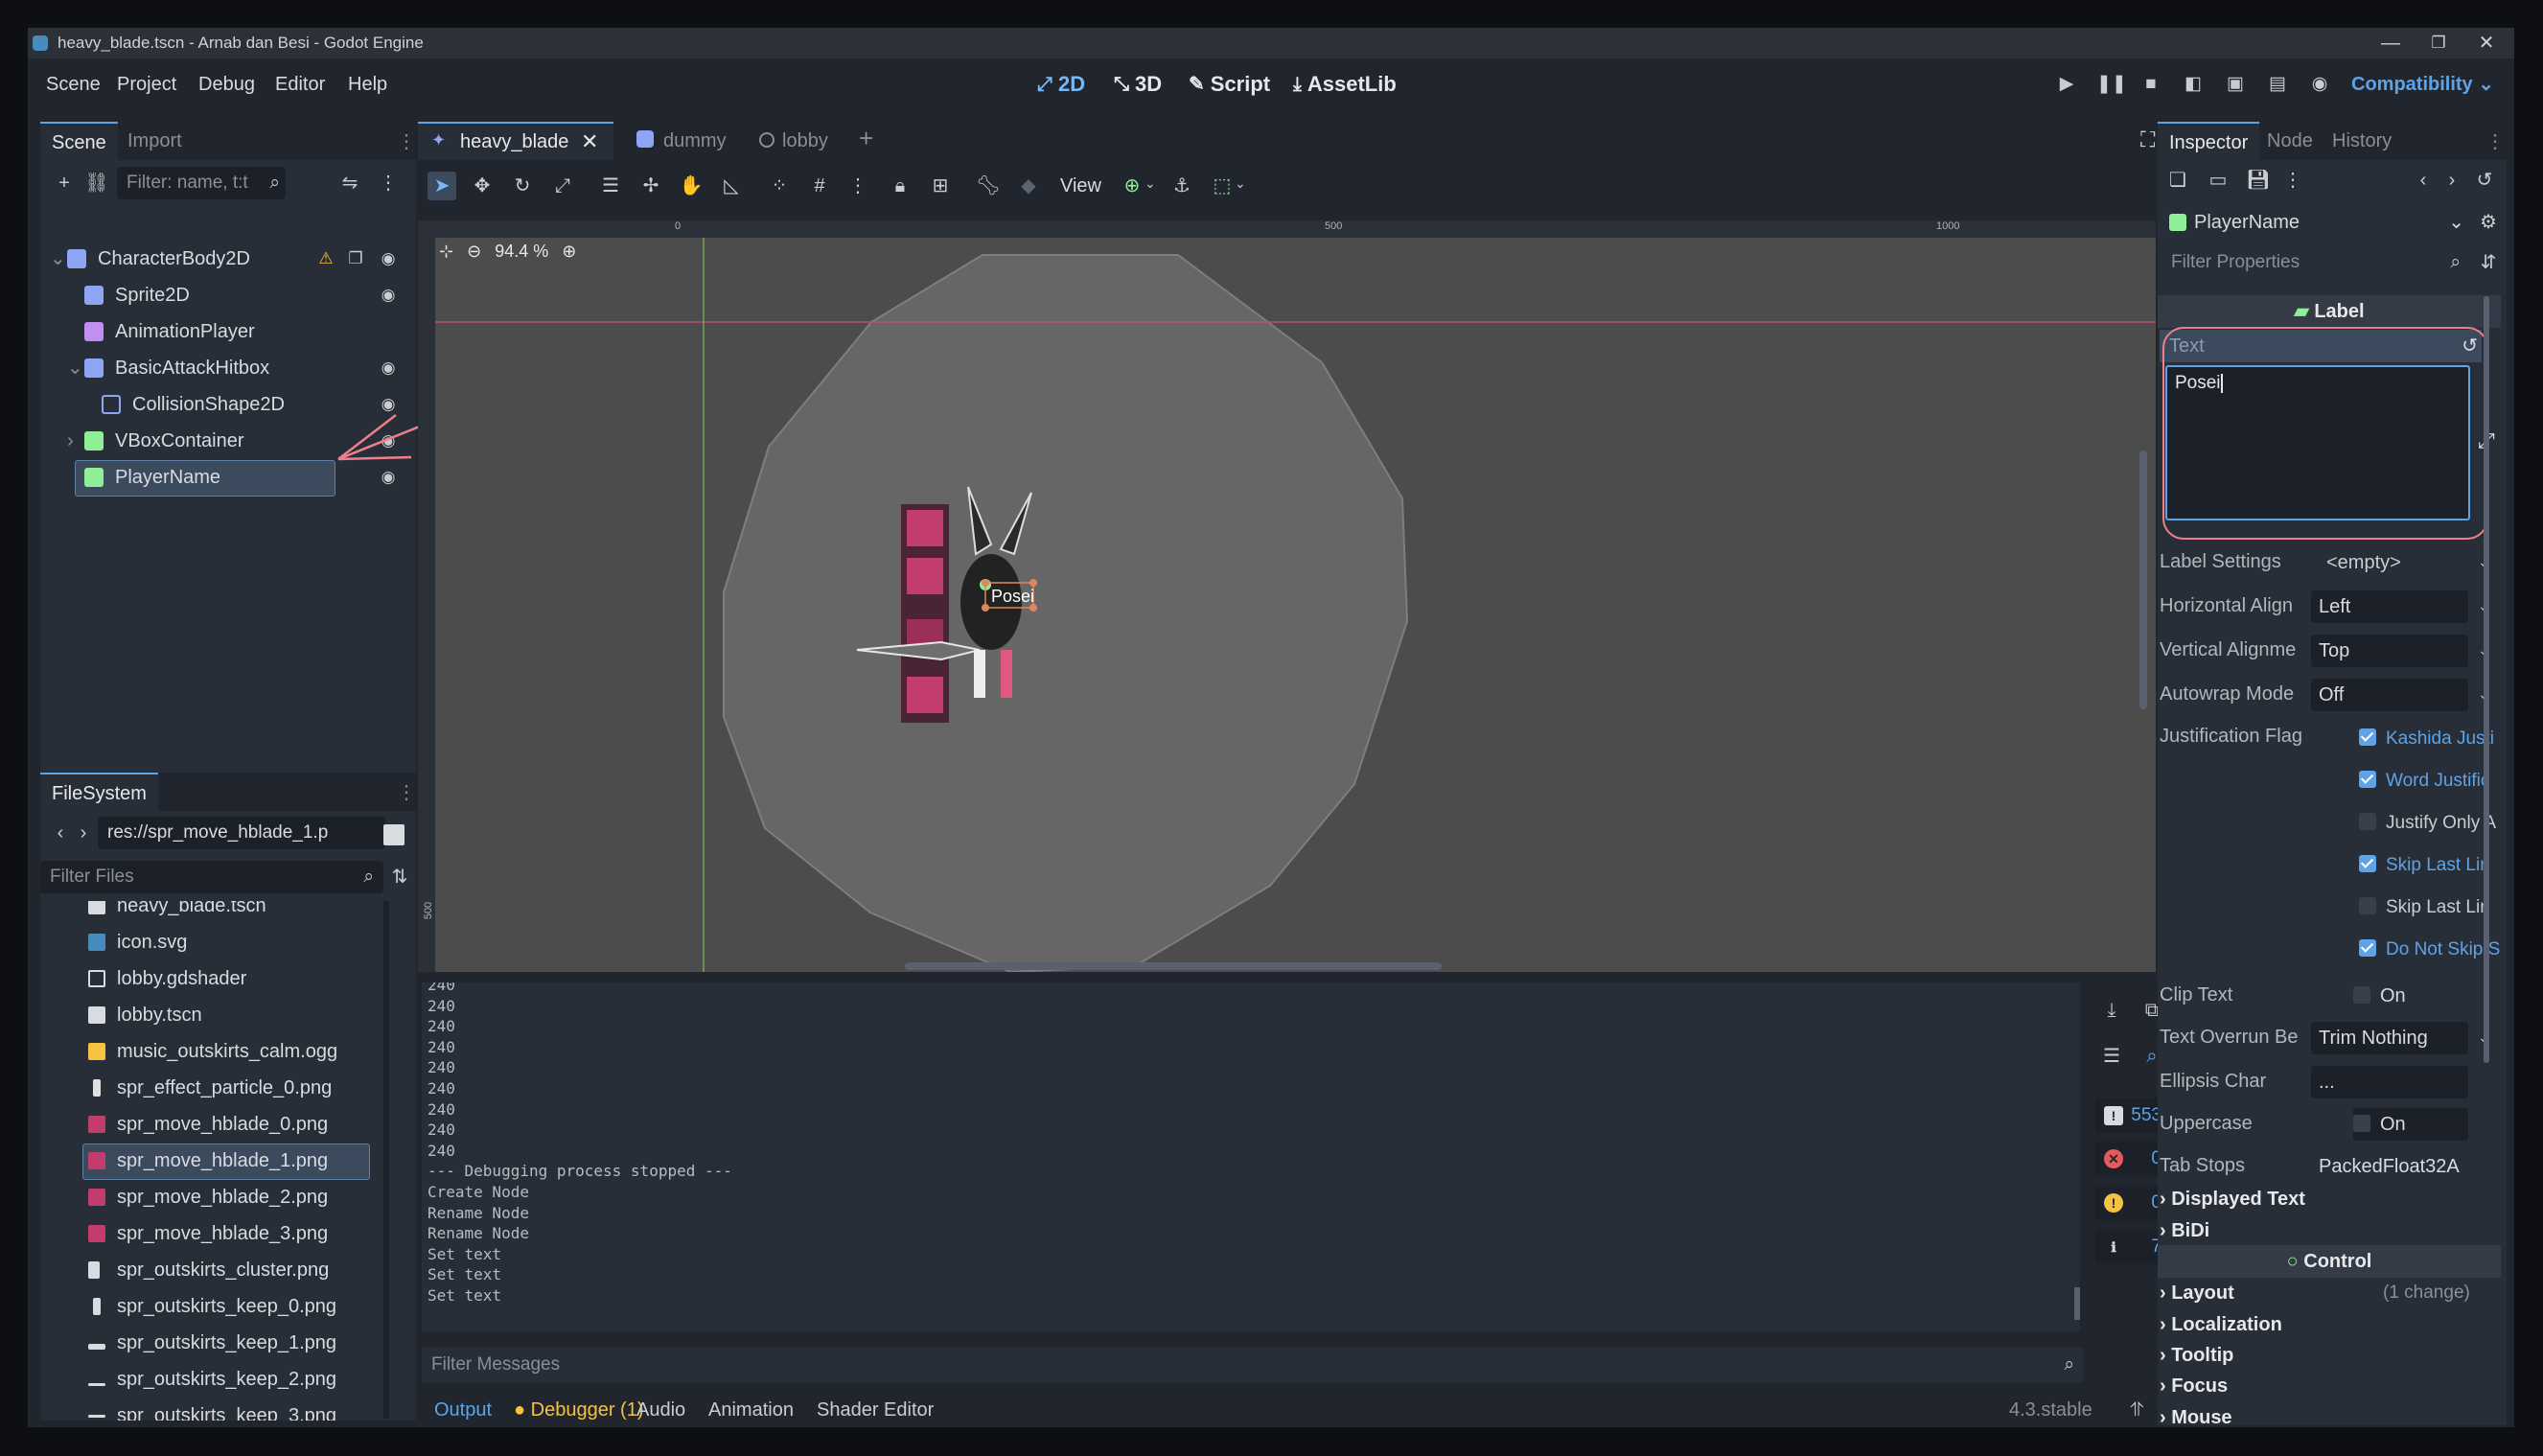 The image size is (2543, 1456). Describe the element at coordinates (212, 1380) in the screenshot. I see `file-item: spr_outskirts_keep_2.png` at that location.